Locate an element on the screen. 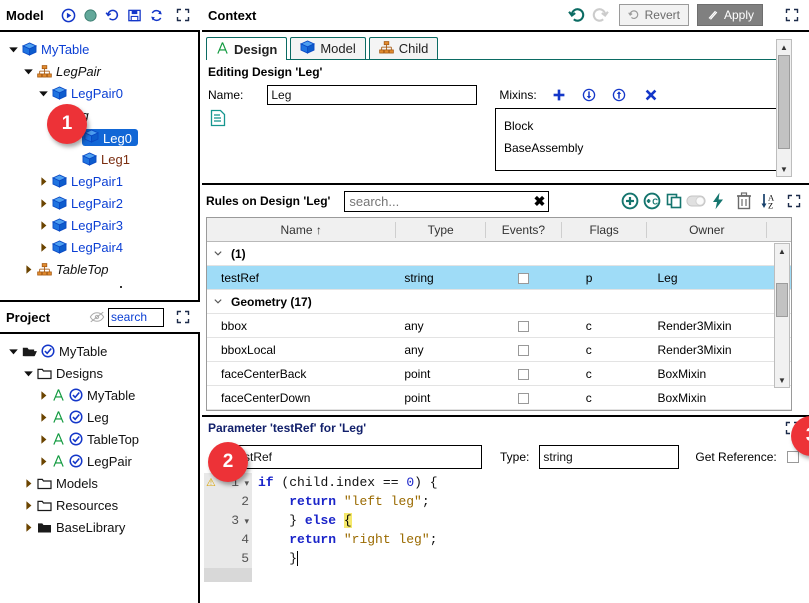  model-tree-item-legpair2: LegPair2 is located at coordinates (99, 203).